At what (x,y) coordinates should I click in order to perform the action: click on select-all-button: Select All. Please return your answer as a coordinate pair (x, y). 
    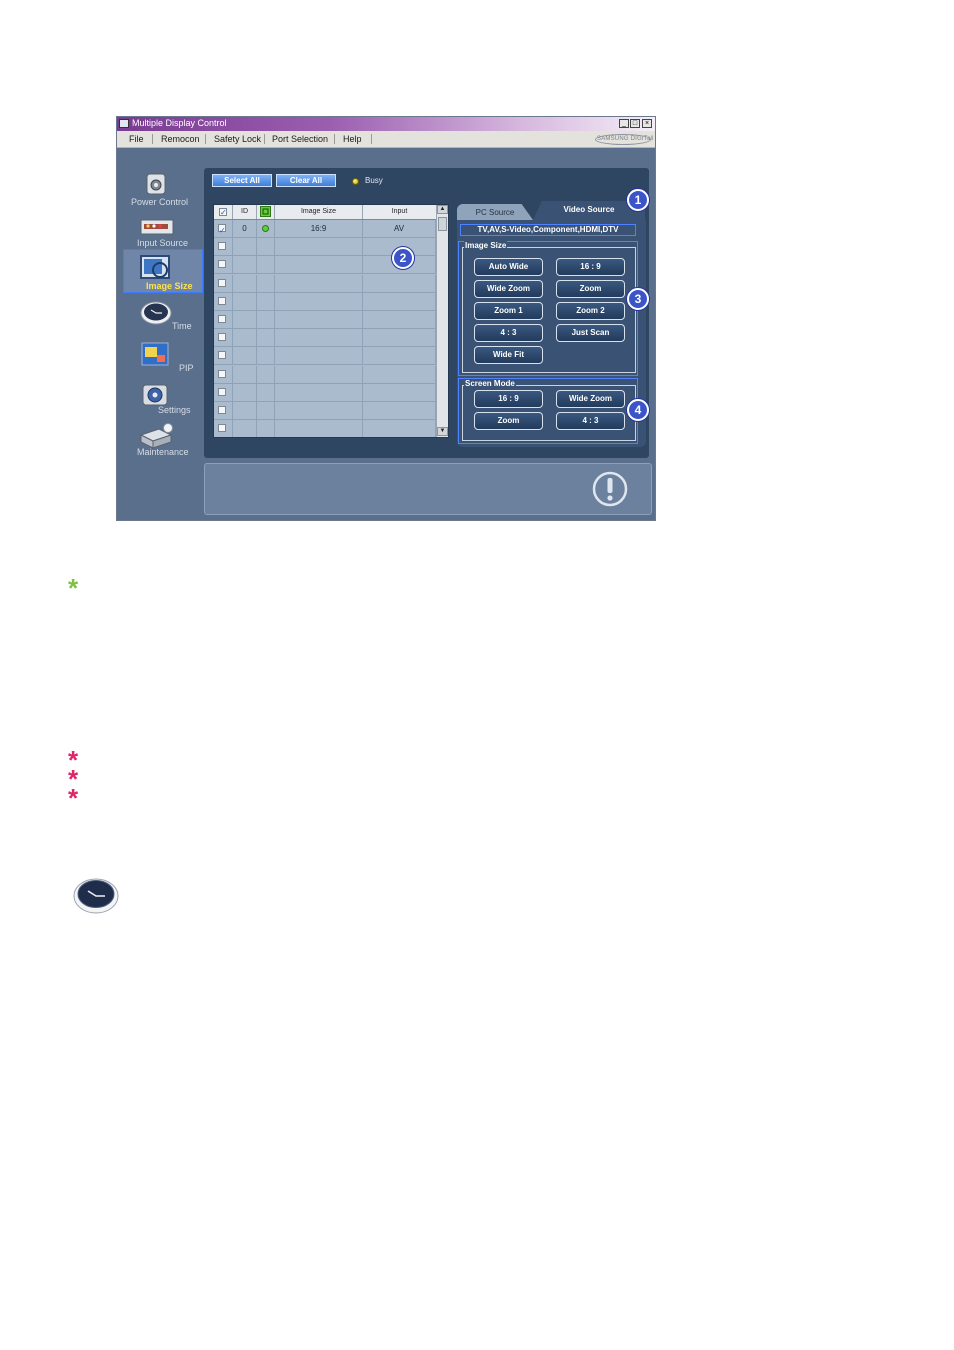
    Looking at the image, I should click on (242, 180).